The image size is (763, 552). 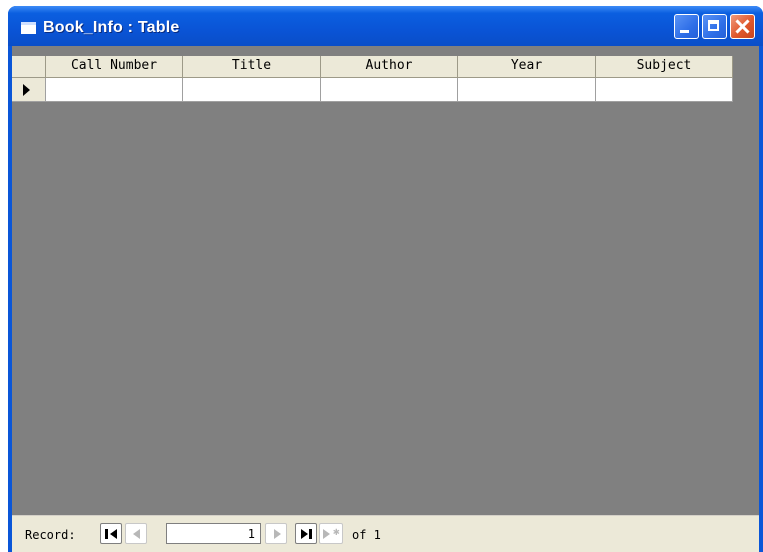 What do you see at coordinates (111, 533) in the screenshot?
I see `first-record-button` at bounding box center [111, 533].